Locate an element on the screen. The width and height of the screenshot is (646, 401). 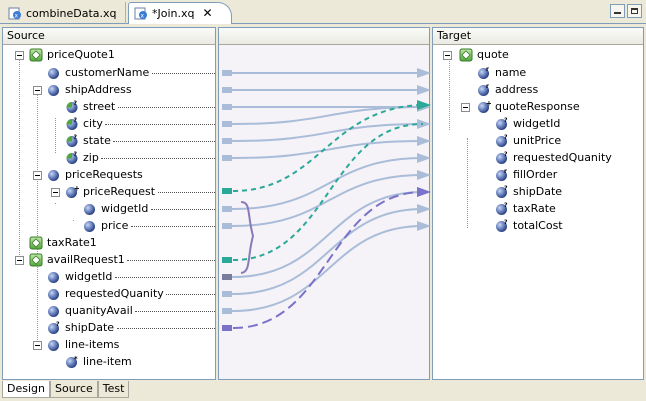
tree-node-widgetid2: widgetId is located at coordinates (88, 276).